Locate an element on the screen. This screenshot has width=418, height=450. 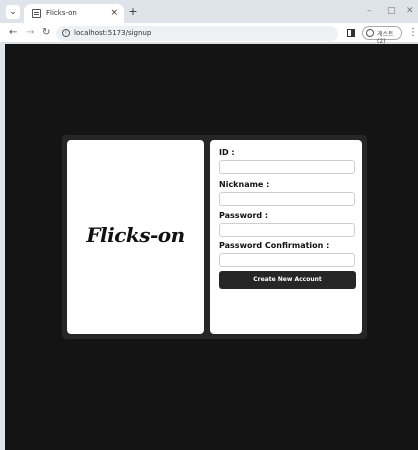
more-menu-icon: ⋮ is located at coordinates (413, 33).